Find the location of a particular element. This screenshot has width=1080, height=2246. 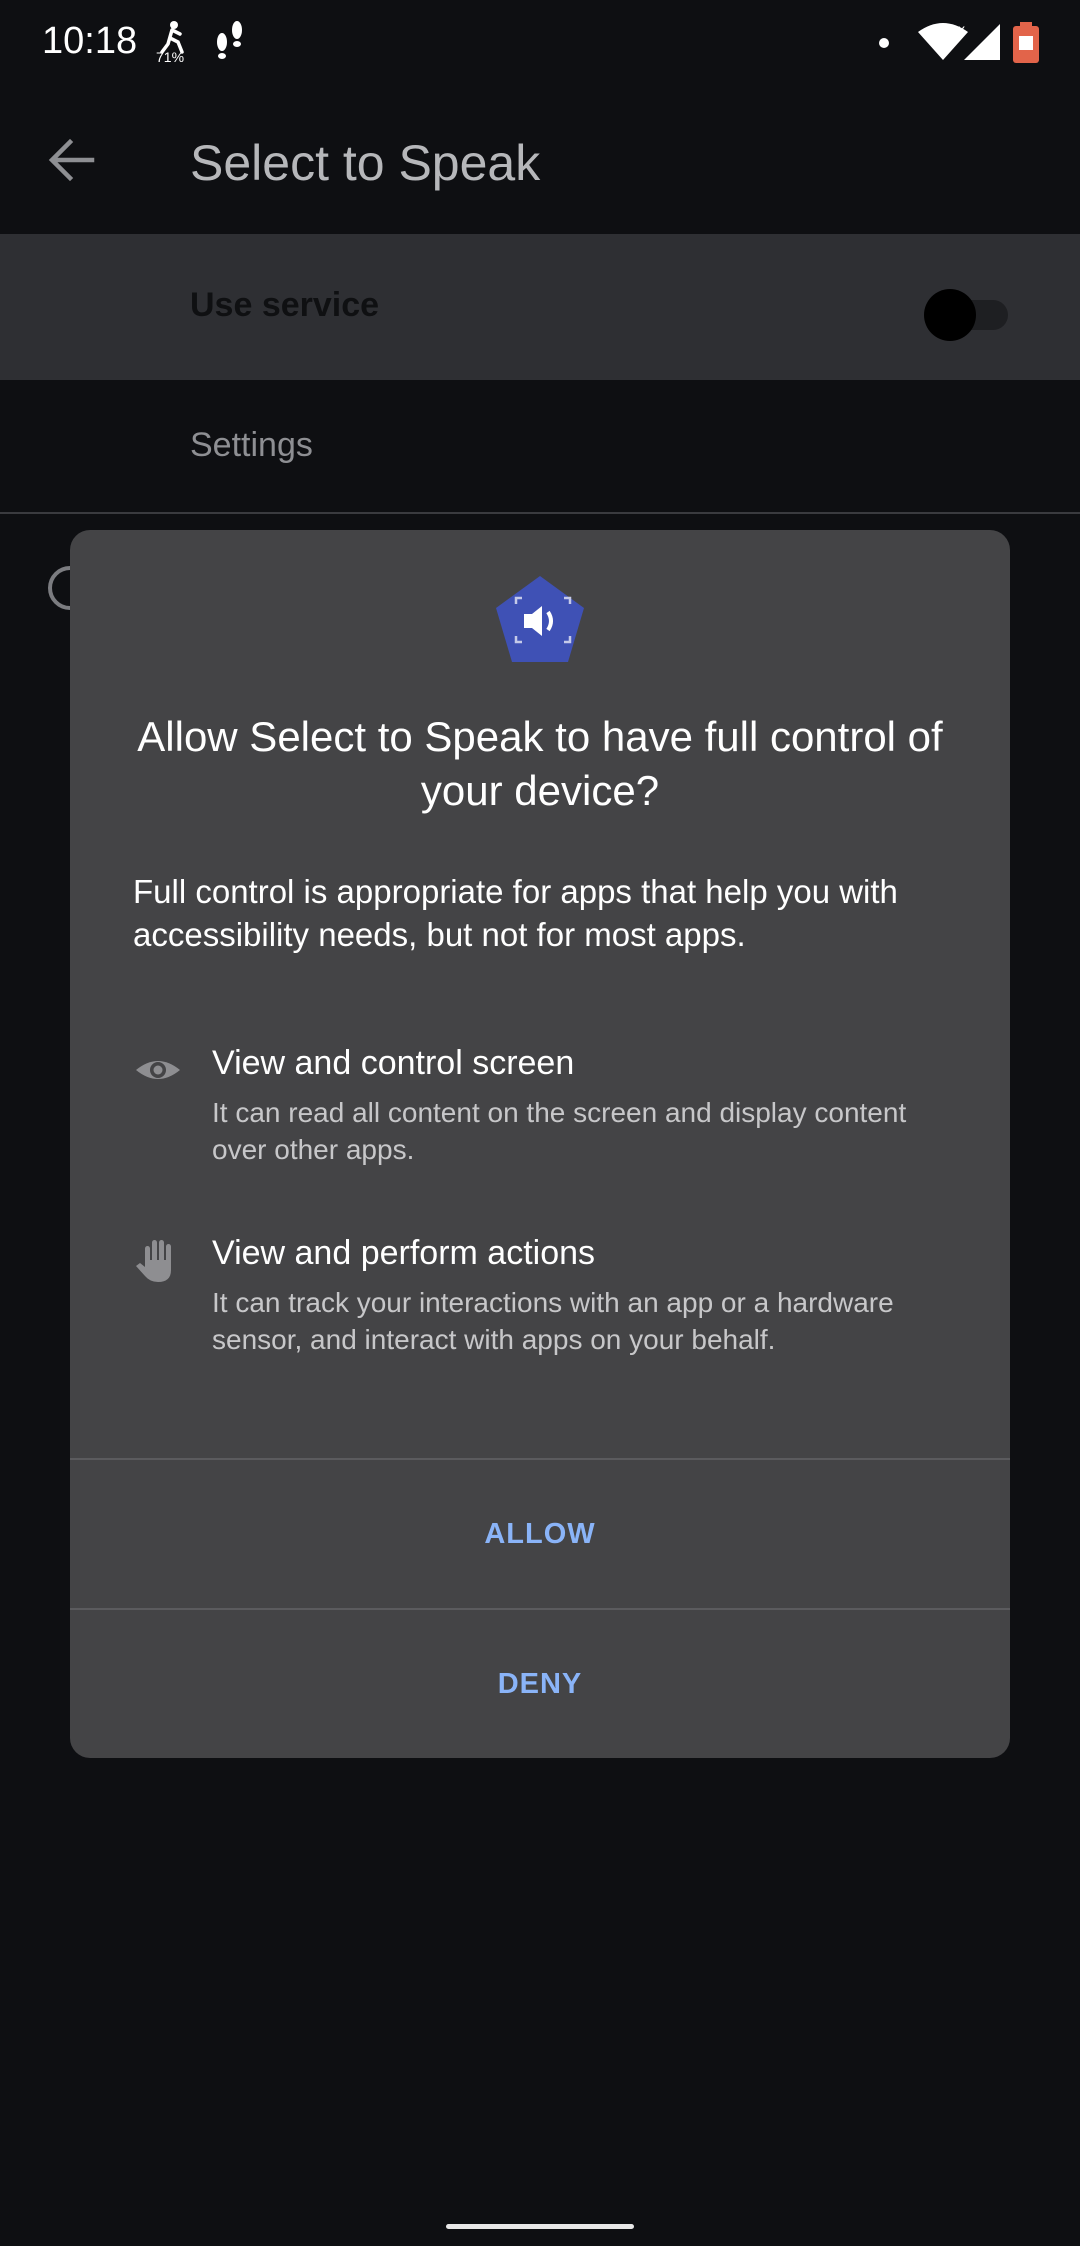

deny-button: DENY is located at coordinates (540, 1684).